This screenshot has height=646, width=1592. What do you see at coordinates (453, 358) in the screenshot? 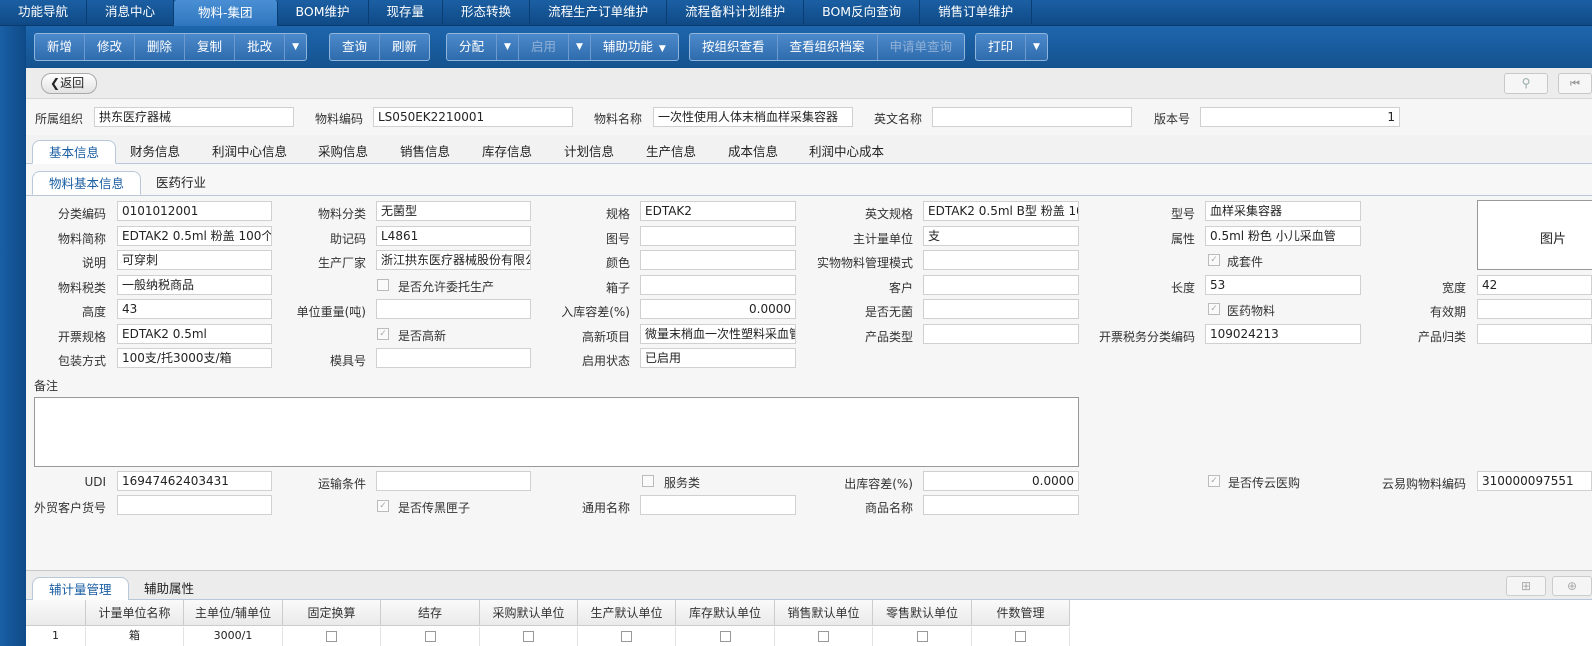
I see `mold-field` at bounding box center [453, 358].